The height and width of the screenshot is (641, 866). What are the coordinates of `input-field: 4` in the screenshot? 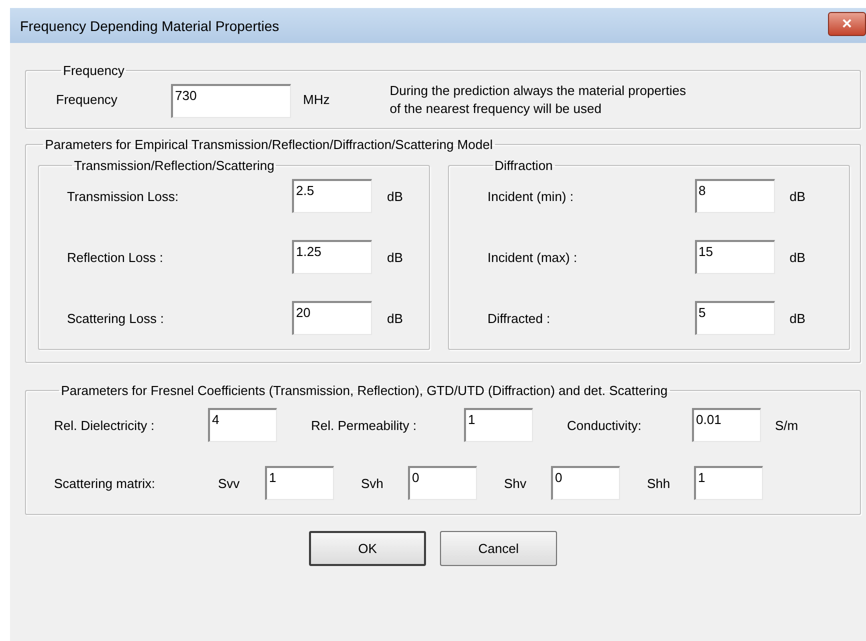 It's located at (242, 425).